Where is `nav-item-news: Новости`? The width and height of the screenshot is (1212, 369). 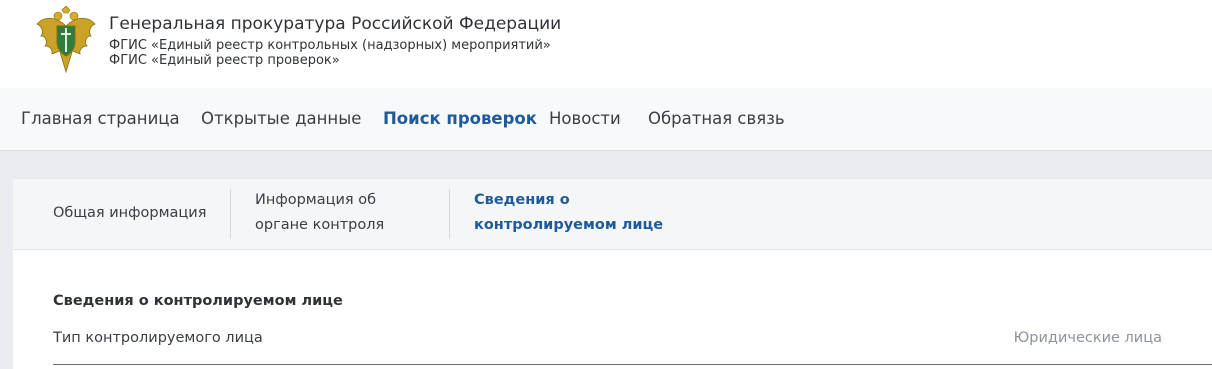 nav-item-news: Новости is located at coordinates (585, 119).